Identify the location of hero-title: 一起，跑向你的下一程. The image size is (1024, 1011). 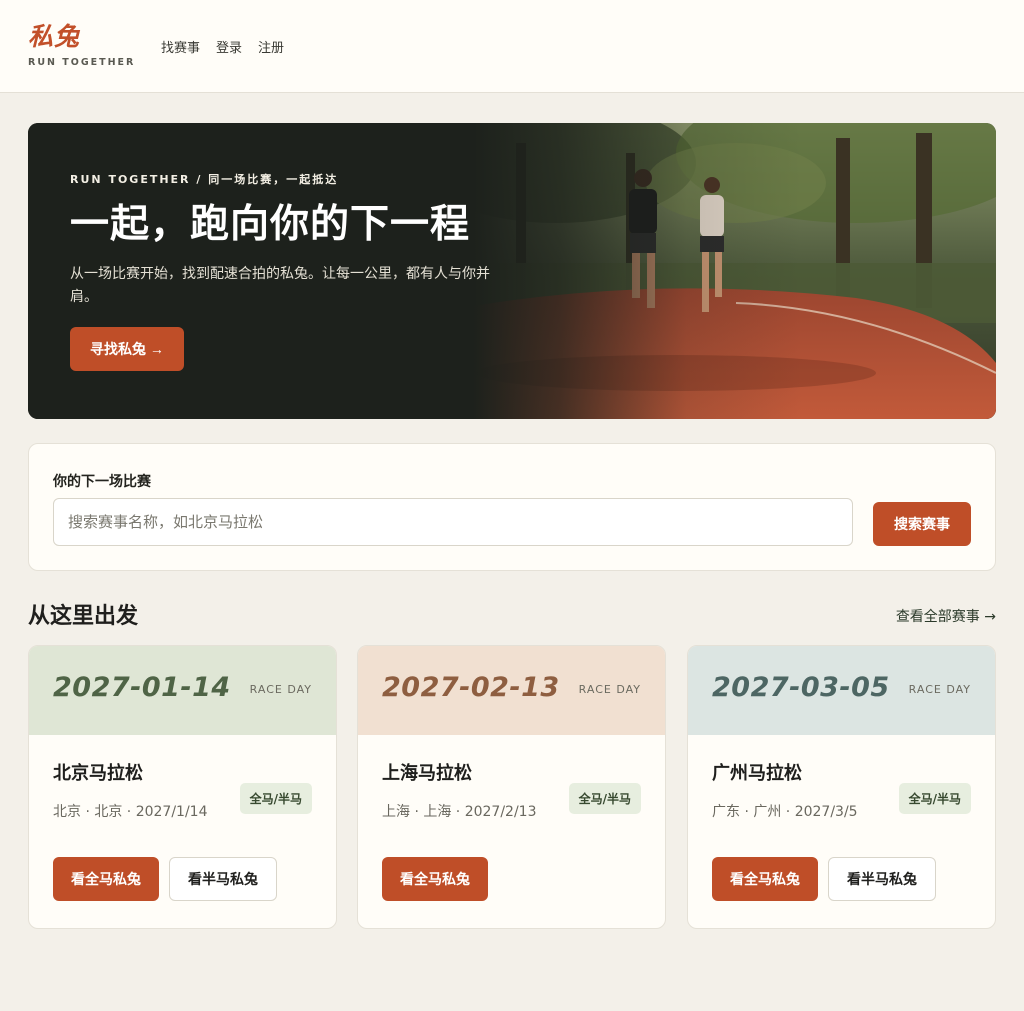
(270, 224).